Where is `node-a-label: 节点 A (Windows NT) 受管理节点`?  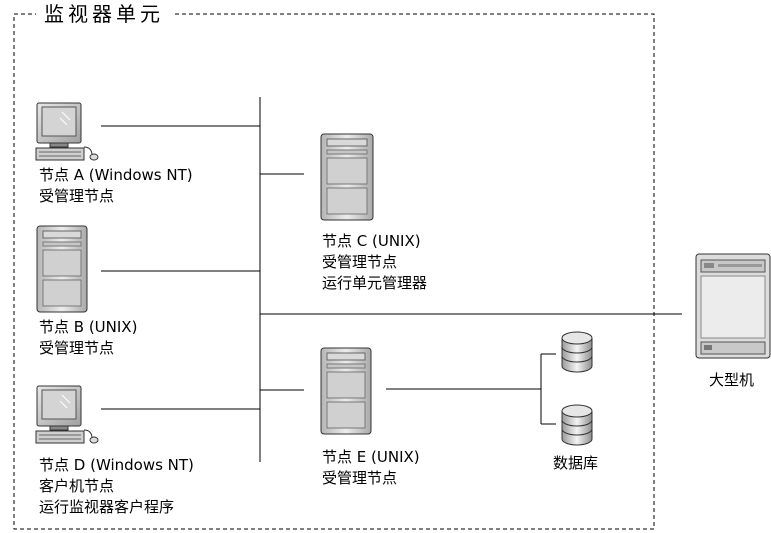 node-a-label: 节点 A (Windows NT) 受管理节点 is located at coordinates (116, 186).